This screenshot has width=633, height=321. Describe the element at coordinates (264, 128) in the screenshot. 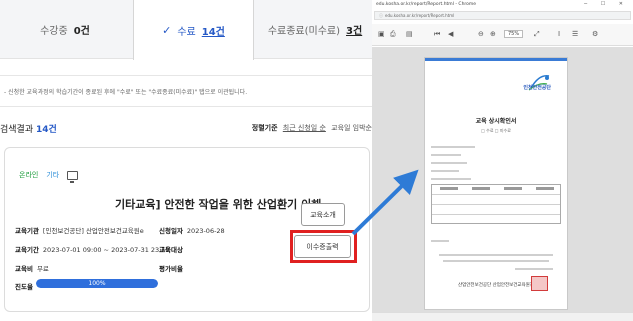

I see `sort-label: 정렬기준` at that location.